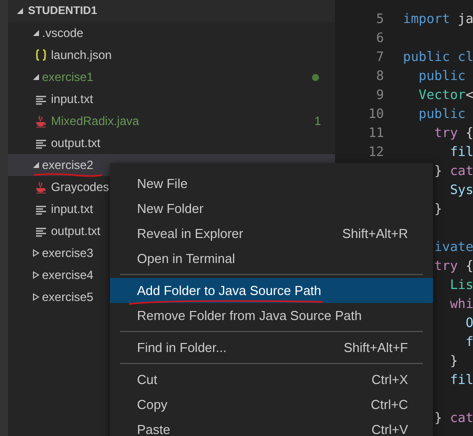  I want to click on folder-name: .vscode, so click(63, 33).